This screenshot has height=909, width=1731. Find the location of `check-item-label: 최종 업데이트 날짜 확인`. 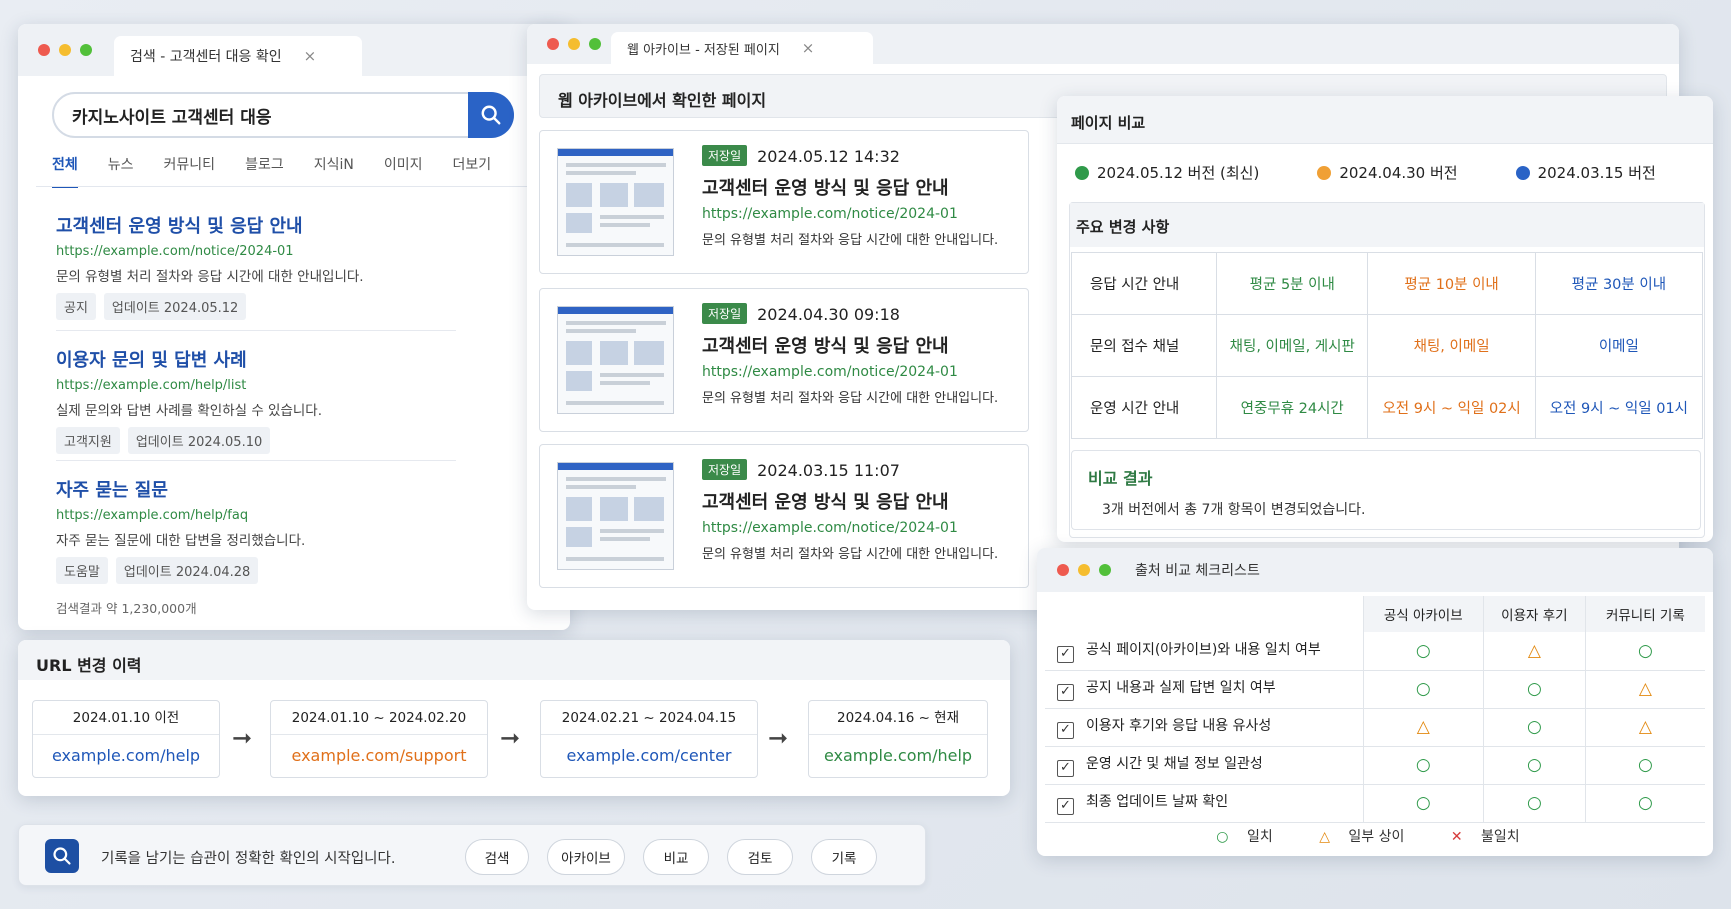

check-item-label: 최종 업데이트 날짜 확인 is located at coordinates (1157, 802).